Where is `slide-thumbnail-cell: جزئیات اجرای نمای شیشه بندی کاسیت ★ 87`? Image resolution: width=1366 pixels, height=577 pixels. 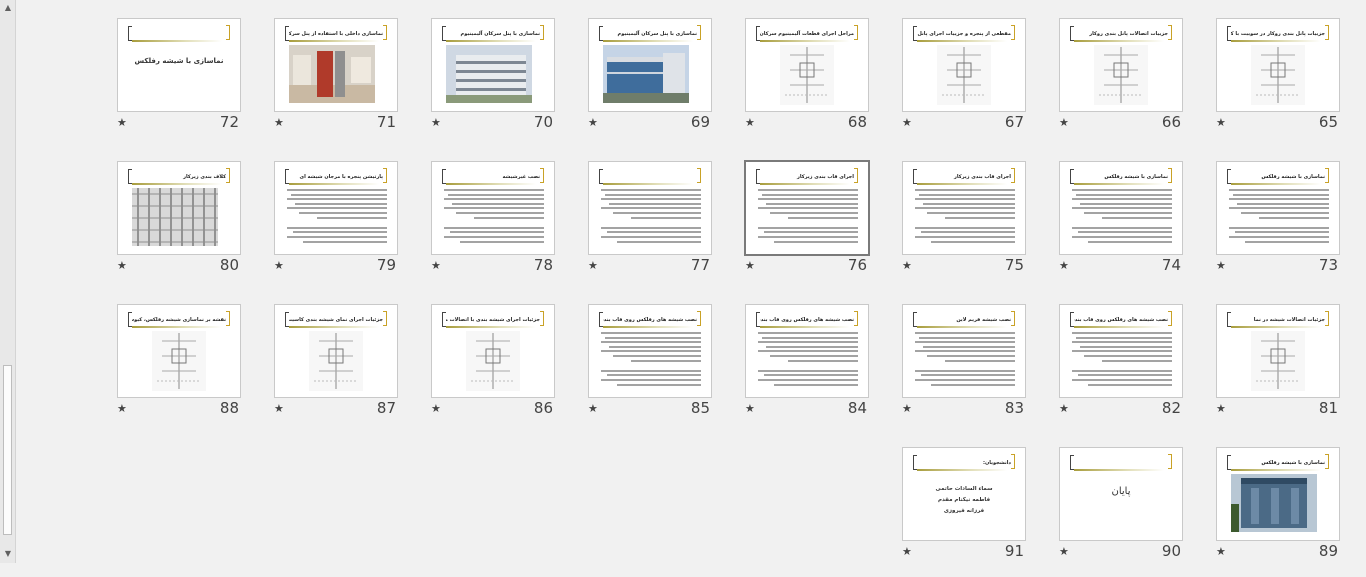 slide-thumbnail-cell: جزئیات اجرای نمای شیشه بندی کاسیت ★ 87 is located at coordinates (336, 369).